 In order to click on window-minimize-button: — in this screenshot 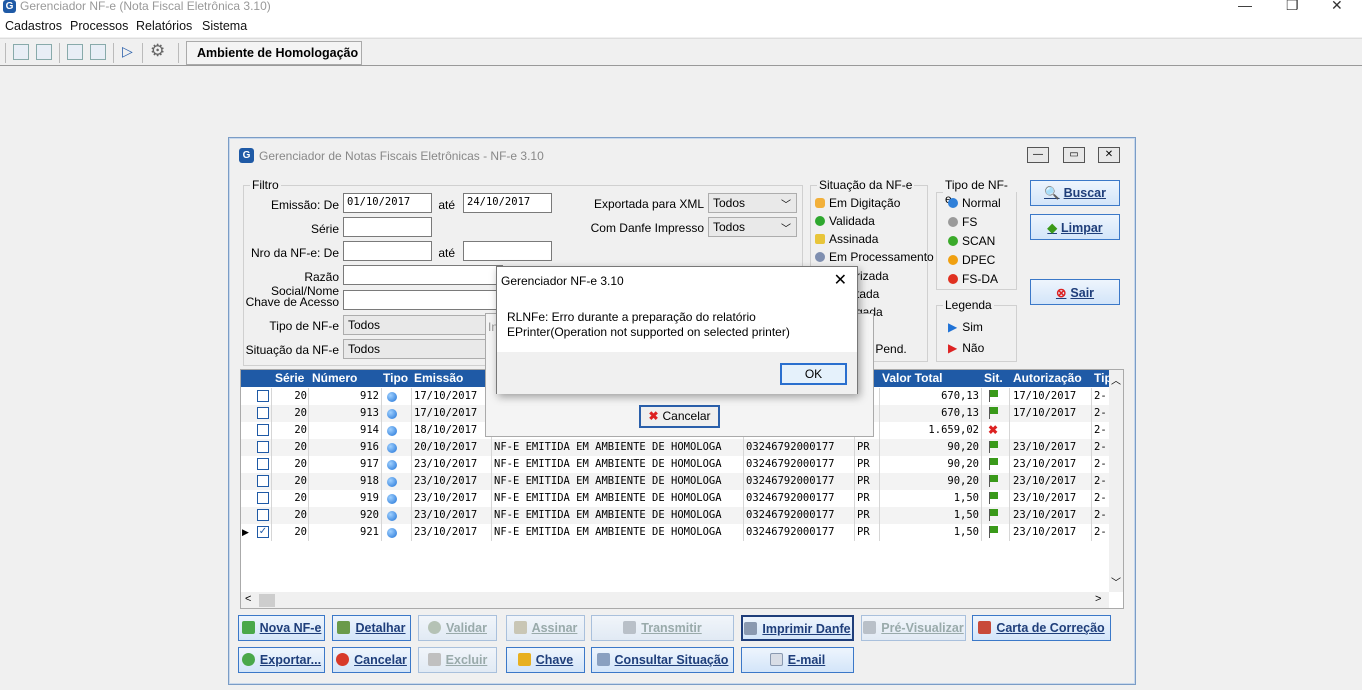, I will do `click(1038, 155)`.